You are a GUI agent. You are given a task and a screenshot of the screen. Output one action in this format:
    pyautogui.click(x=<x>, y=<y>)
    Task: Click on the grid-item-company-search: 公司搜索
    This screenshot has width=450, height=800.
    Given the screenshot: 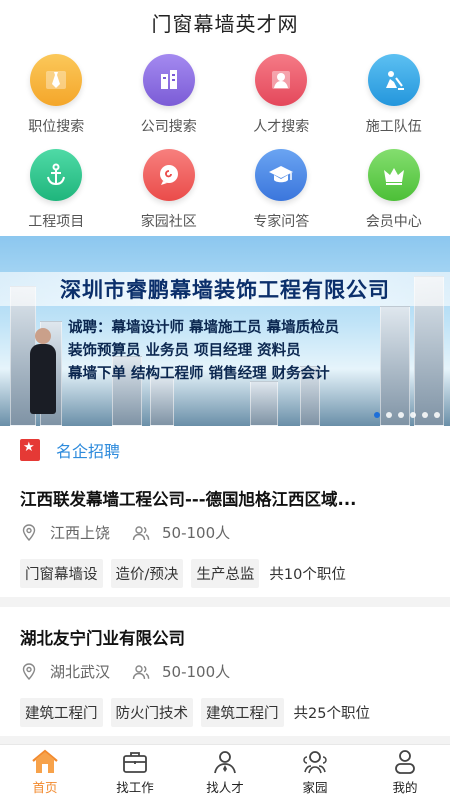 What is the action you would take?
    pyautogui.click(x=169, y=101)
    